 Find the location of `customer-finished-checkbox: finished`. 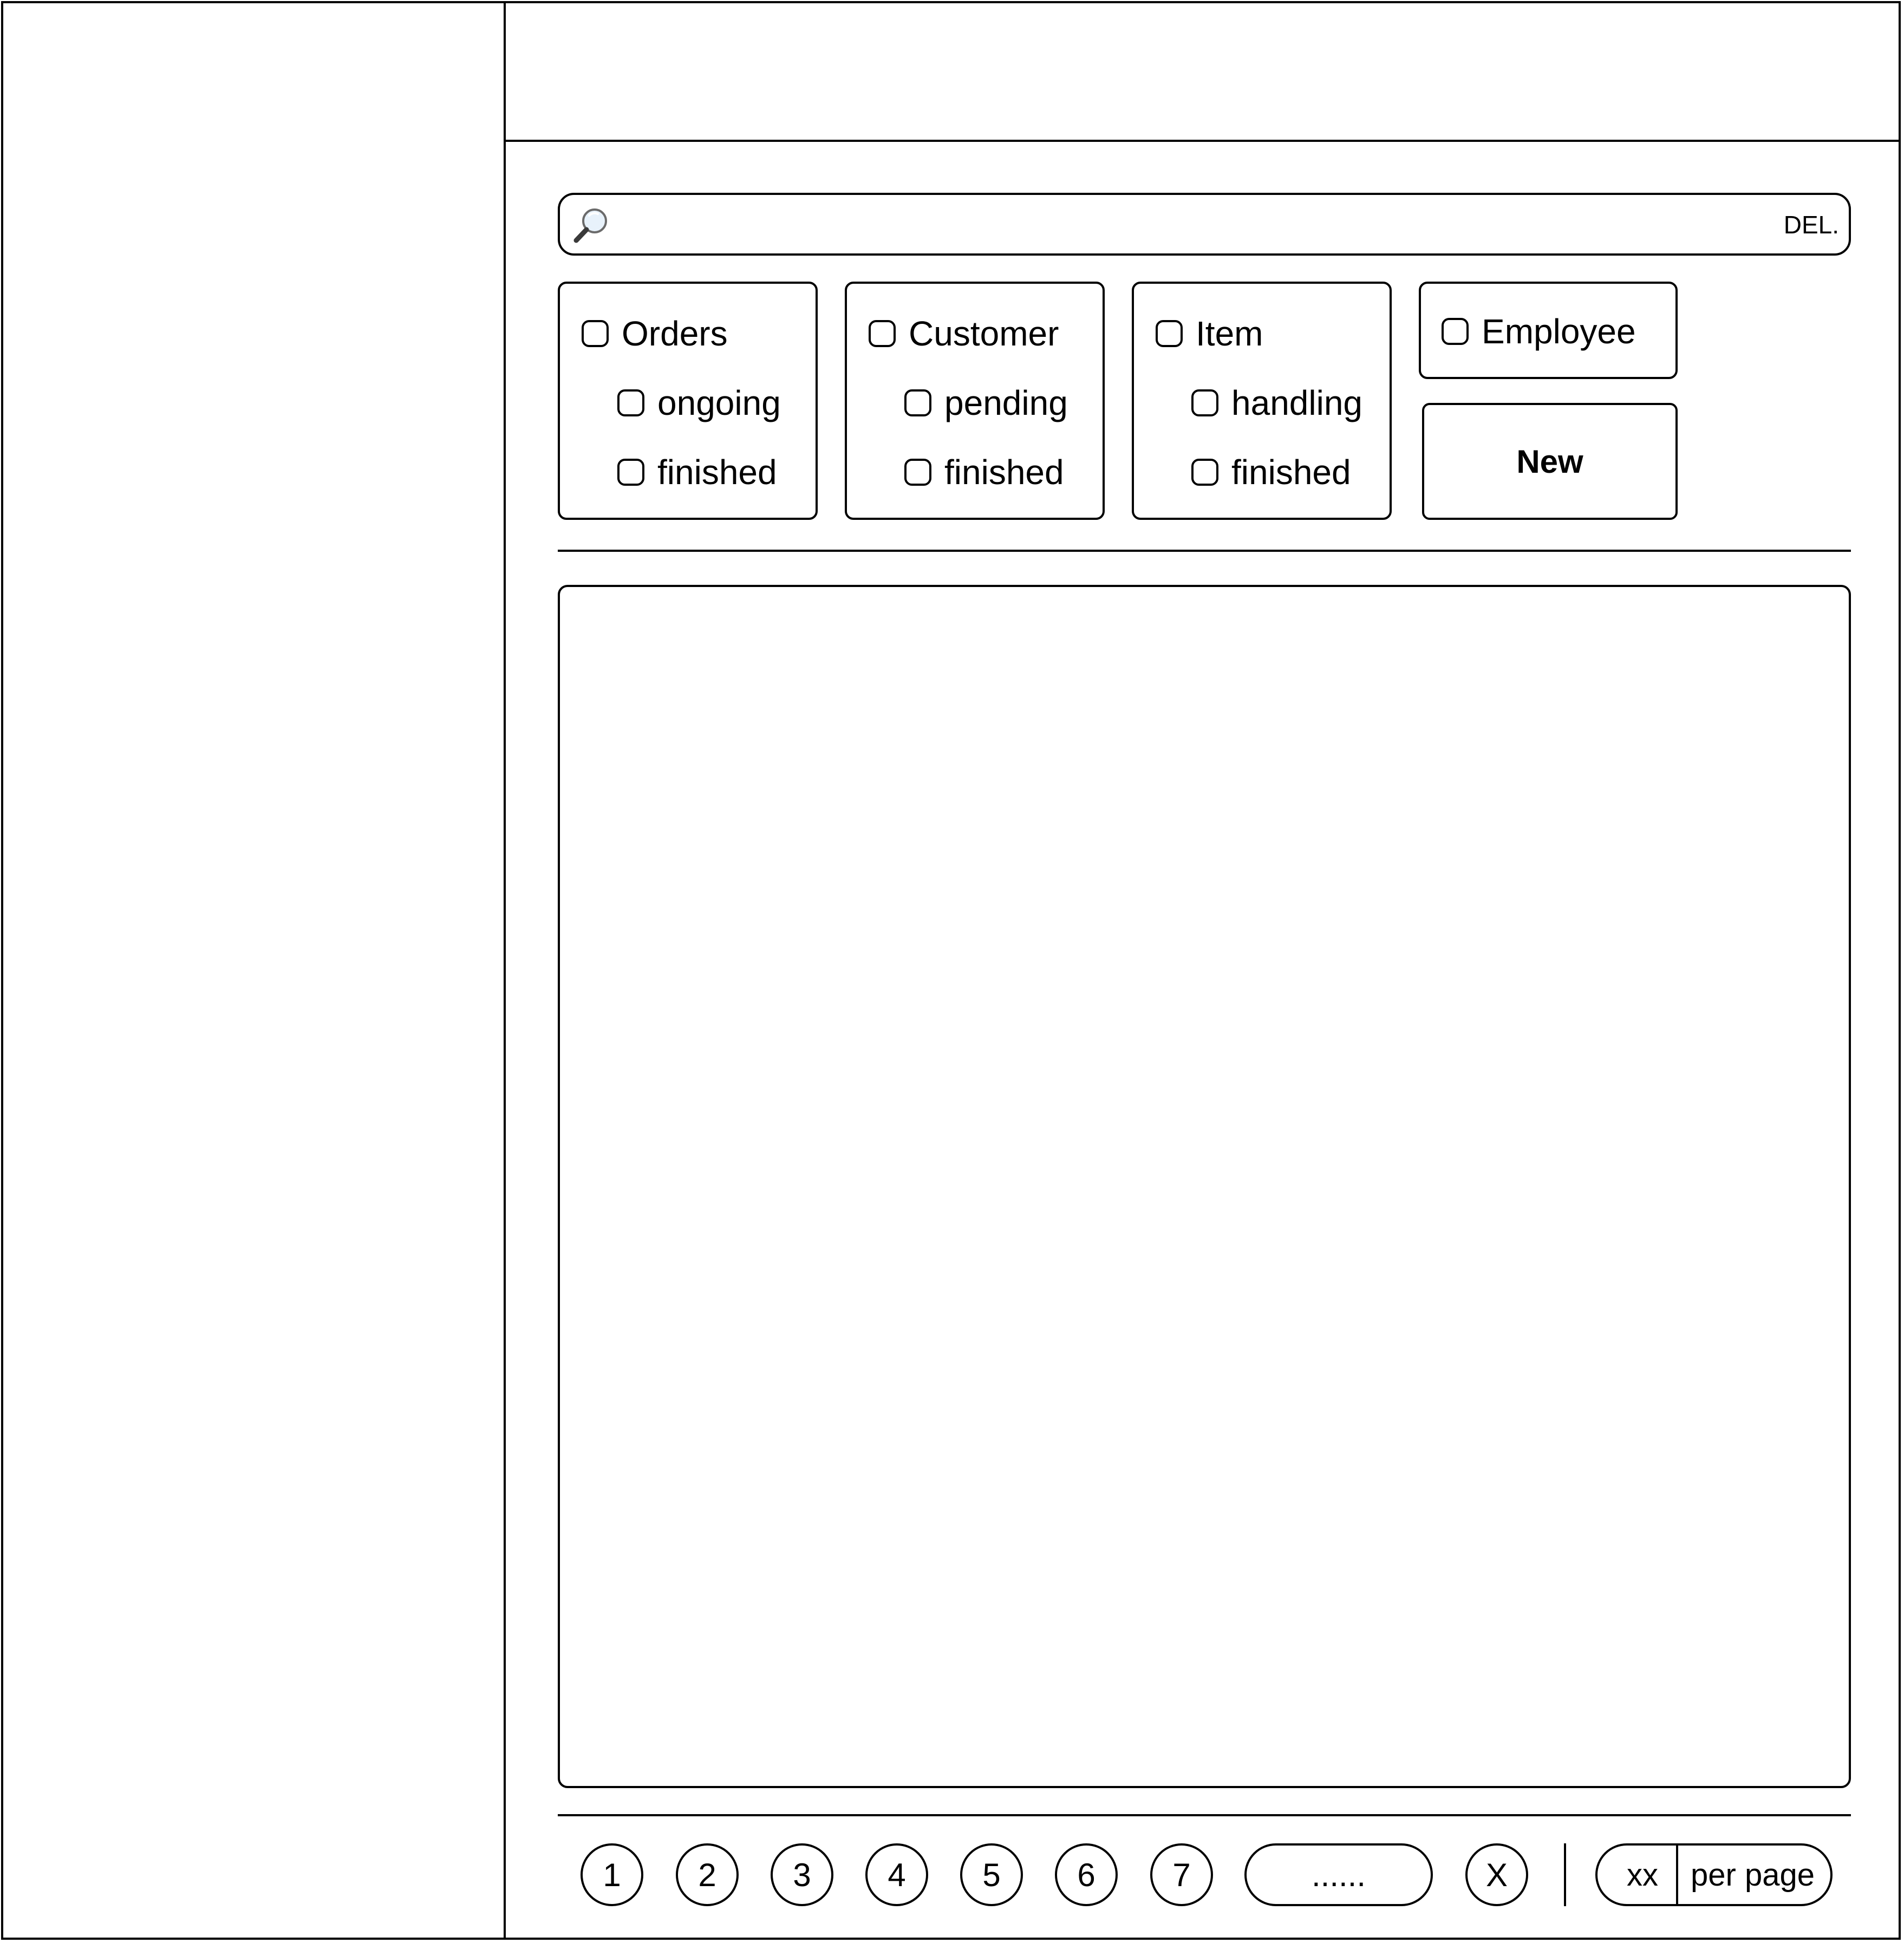

customer-finished-checkbox: finished is located at coordinates (984, 472).